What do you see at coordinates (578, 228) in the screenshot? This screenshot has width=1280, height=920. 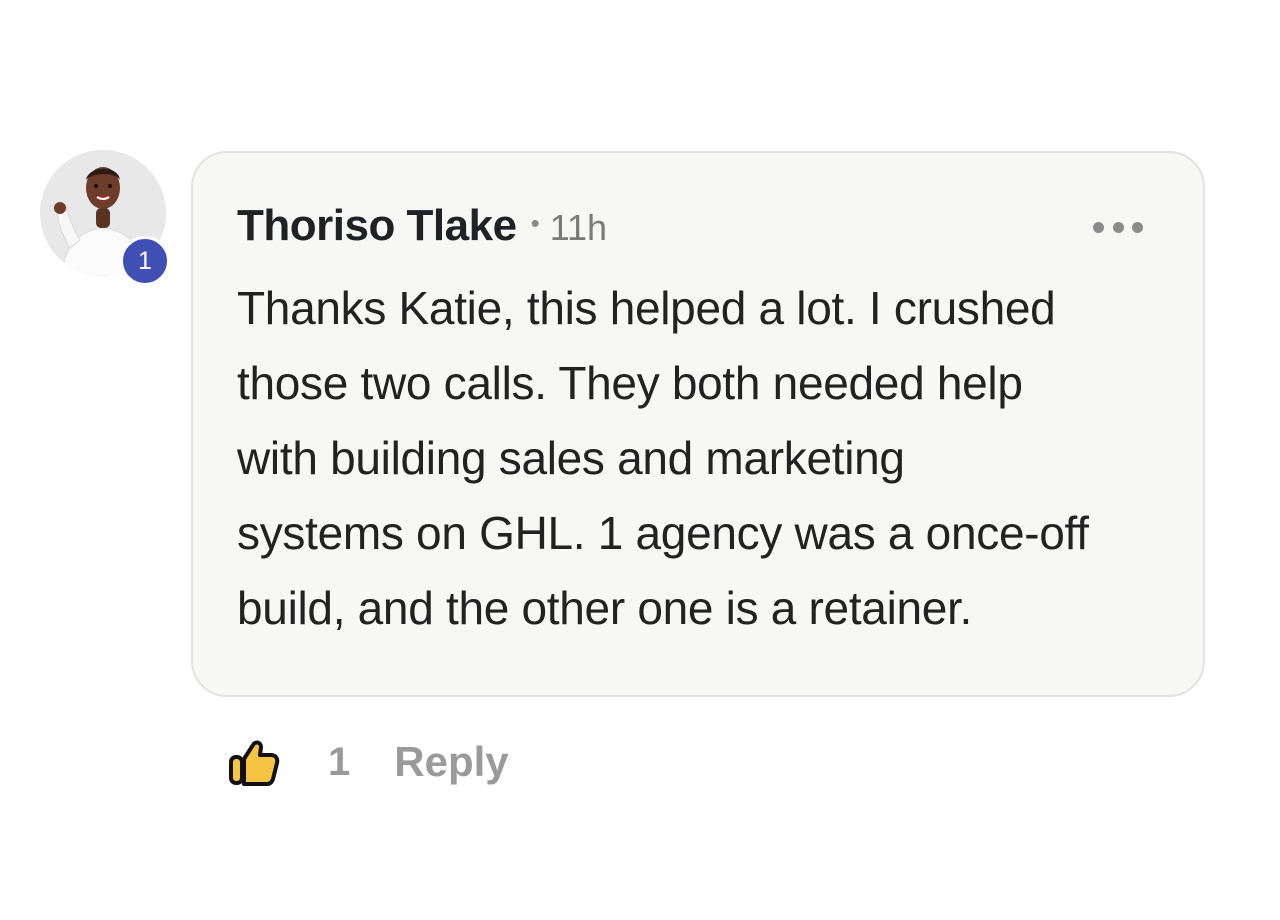 I see `timestamp: 11h` at bounding box center [578, 228].